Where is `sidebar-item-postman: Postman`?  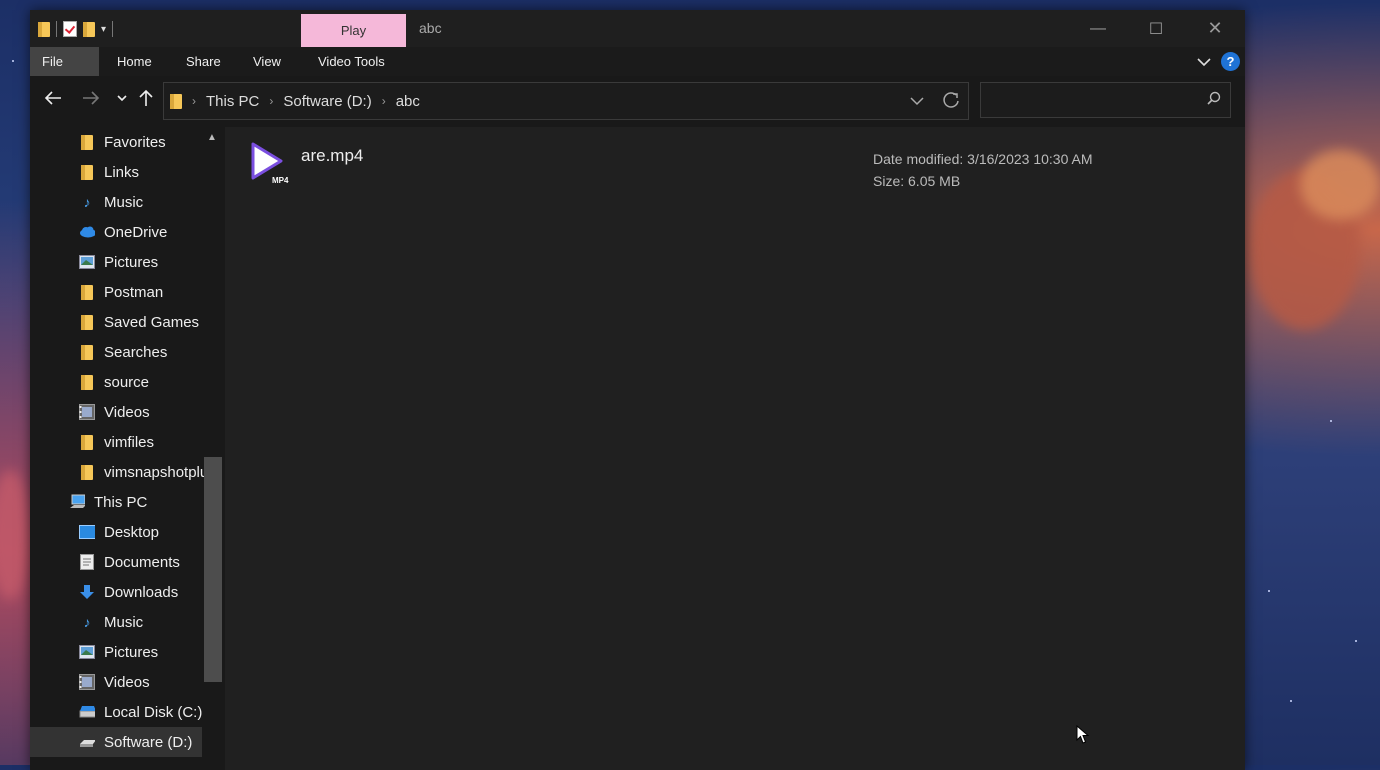
sidebar-item-postman: Postman is located at coordinates (121, 292).